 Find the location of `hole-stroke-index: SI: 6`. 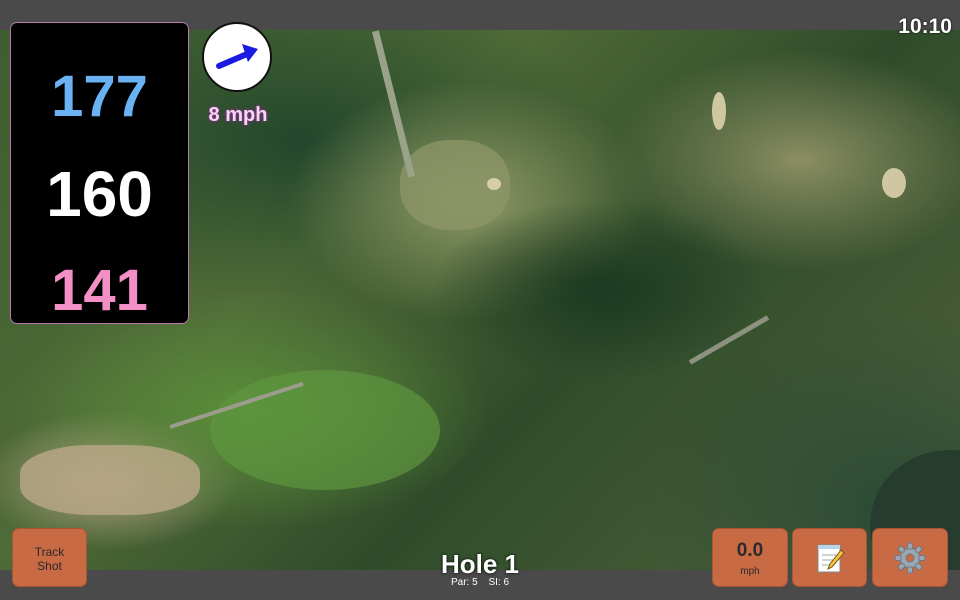

hole-stroke-index: SI: 6 is located at coordinates (499, 582).